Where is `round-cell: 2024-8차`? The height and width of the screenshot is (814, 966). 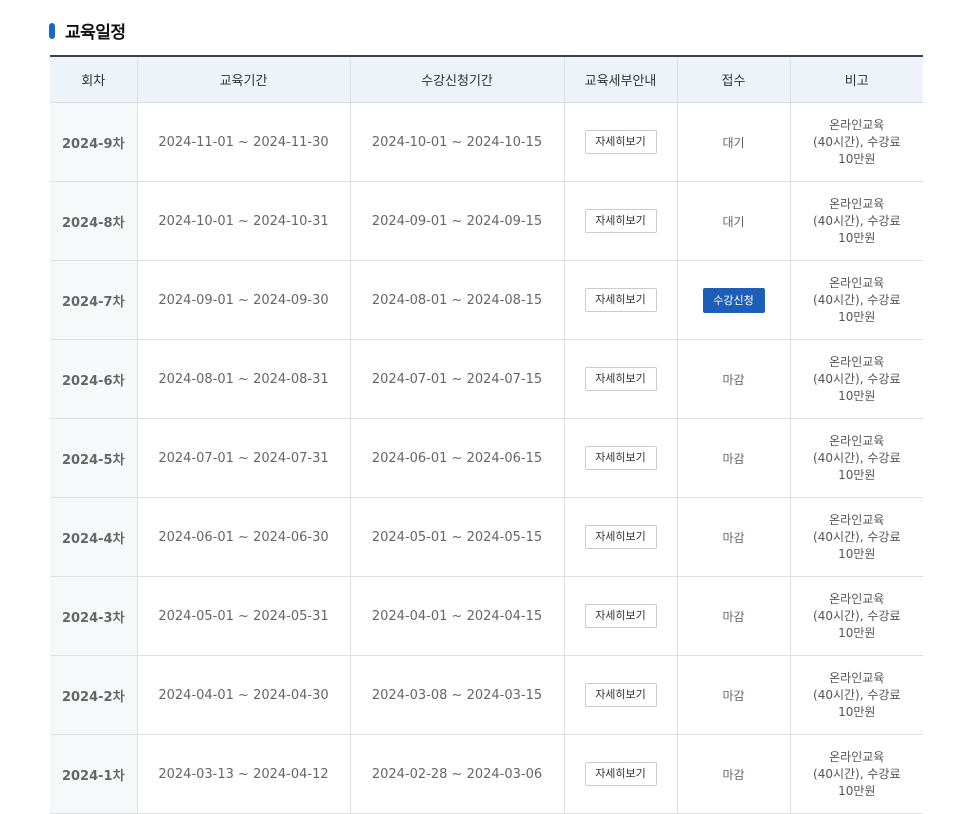
round-cell: 2024-8차 is located at coordinates (93, 221).